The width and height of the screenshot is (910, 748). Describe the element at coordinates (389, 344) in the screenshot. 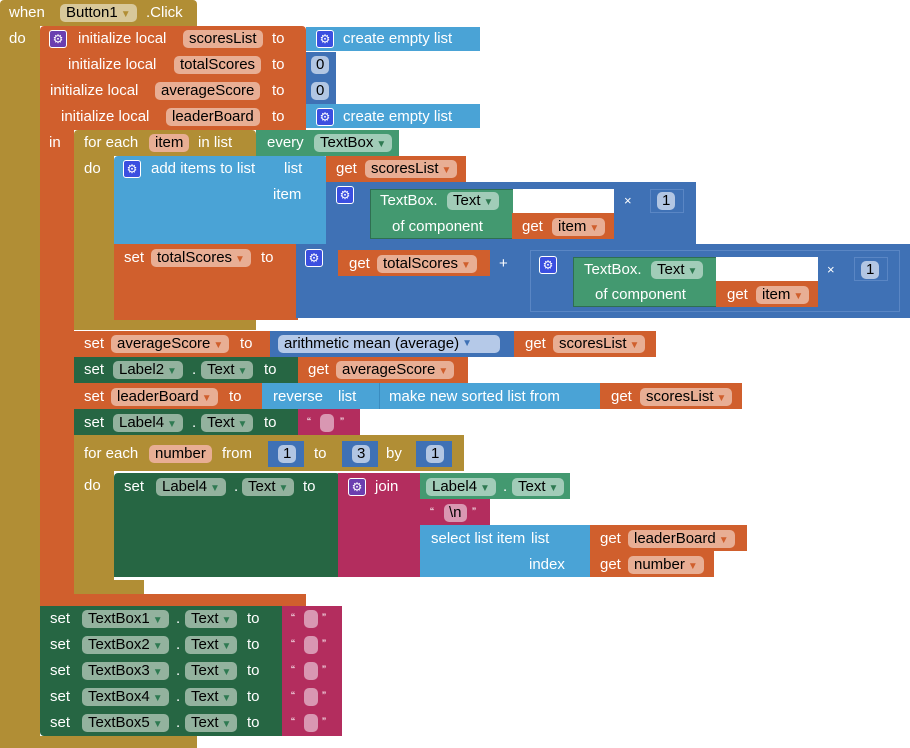

I see `math-operation-dropdown: arithmetic mean (average) ▼` at that location.